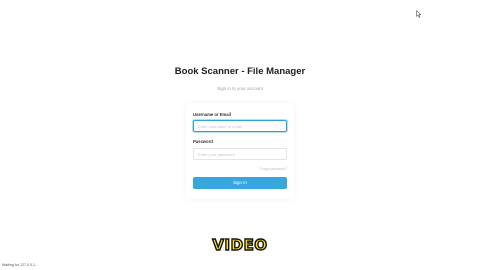 Image resolution: width=480 pixels, height=270 pixels. What do you see at coordinates (240, 244) in the screenshot?
I see `video-overlay-label: VIDEO` at bounding box center [240, 244].